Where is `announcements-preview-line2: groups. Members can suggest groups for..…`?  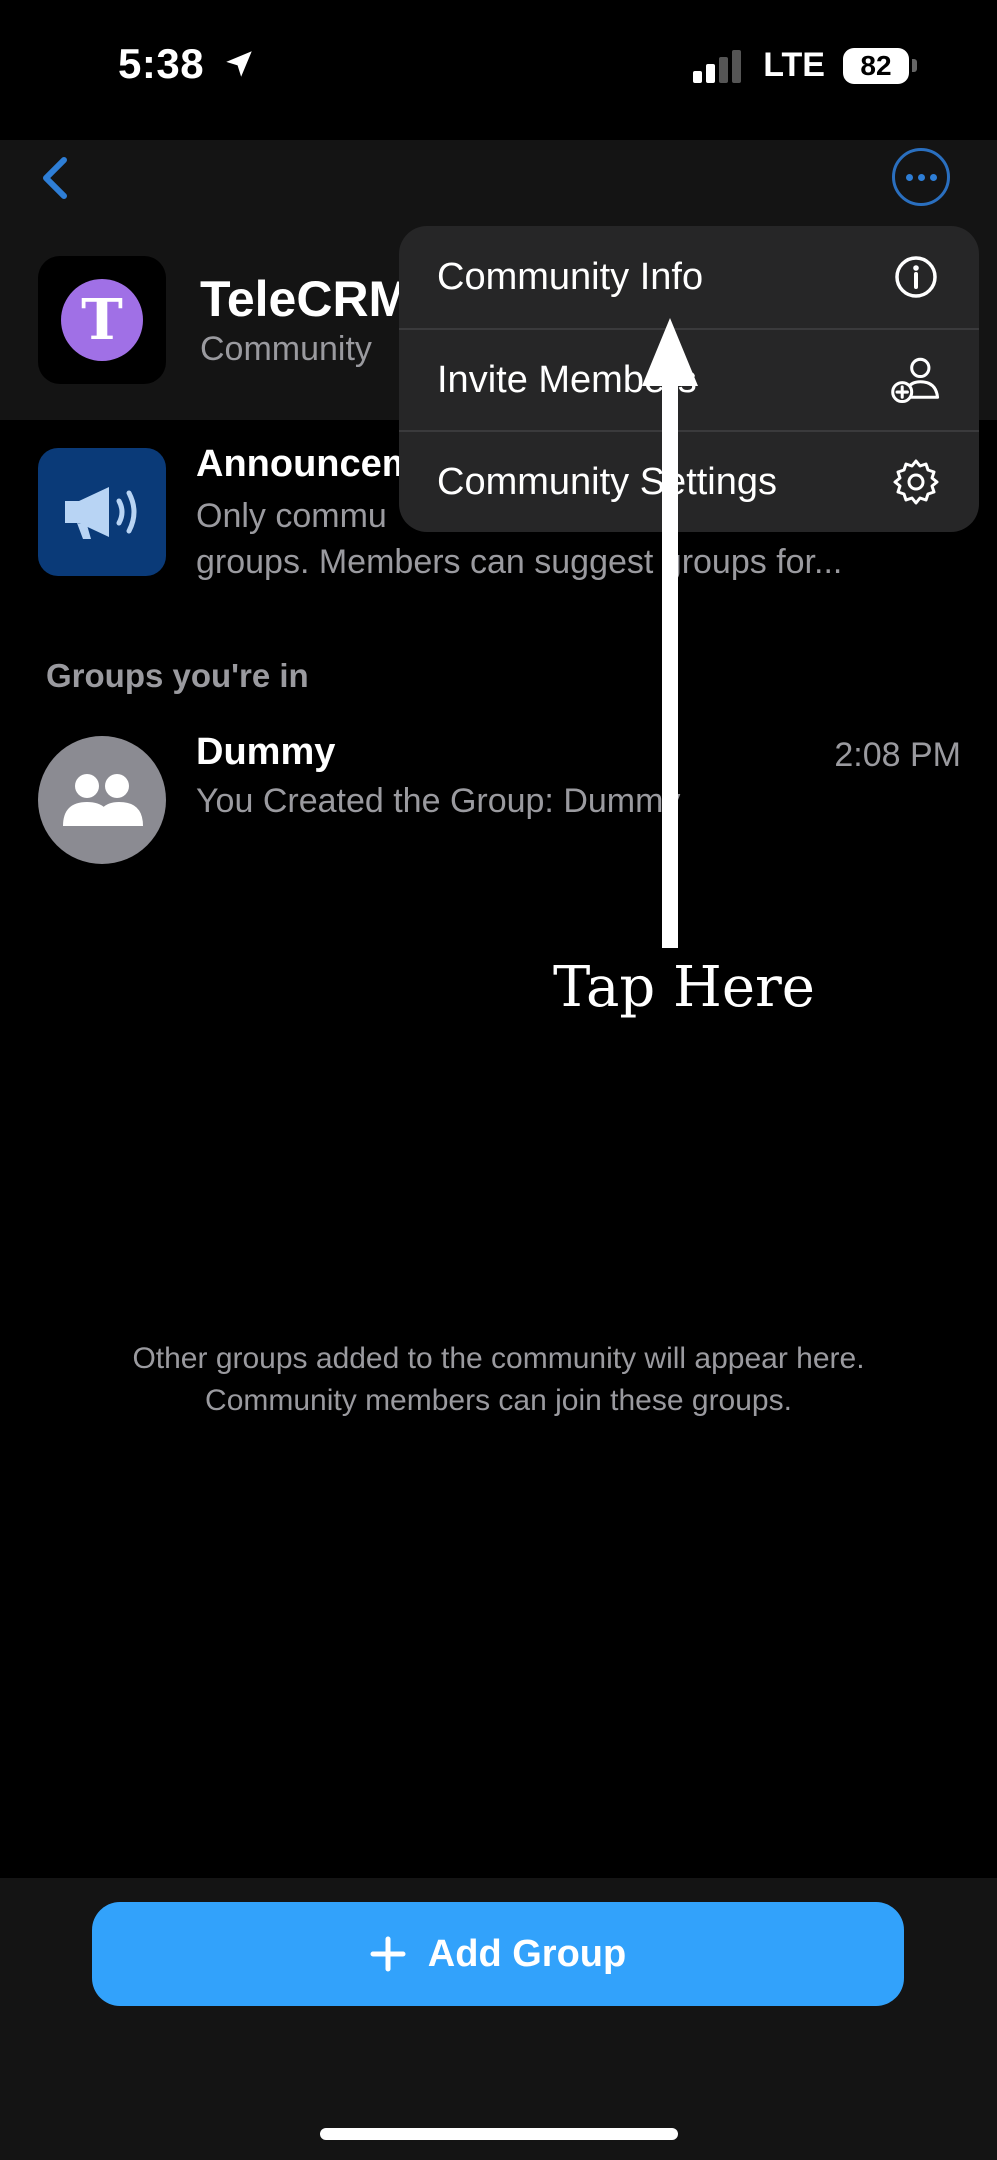
announcements-preview-line2: groups. Members can suggest groups for..… is located at coordinates (519, 562).